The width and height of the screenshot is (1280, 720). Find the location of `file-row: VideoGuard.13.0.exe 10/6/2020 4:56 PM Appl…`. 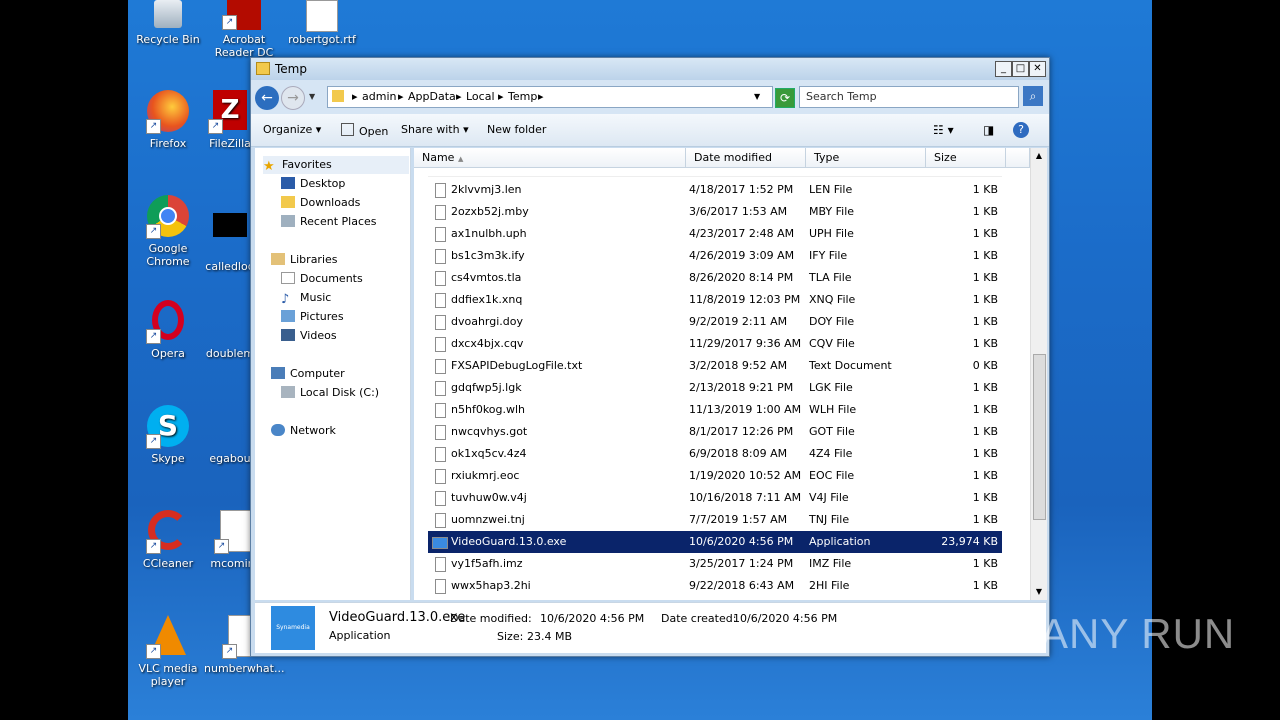

file-row: VideoGuard.13.0.exe 10/6/2020 4:56 PM Appl… is located at coordinates (715, 542).